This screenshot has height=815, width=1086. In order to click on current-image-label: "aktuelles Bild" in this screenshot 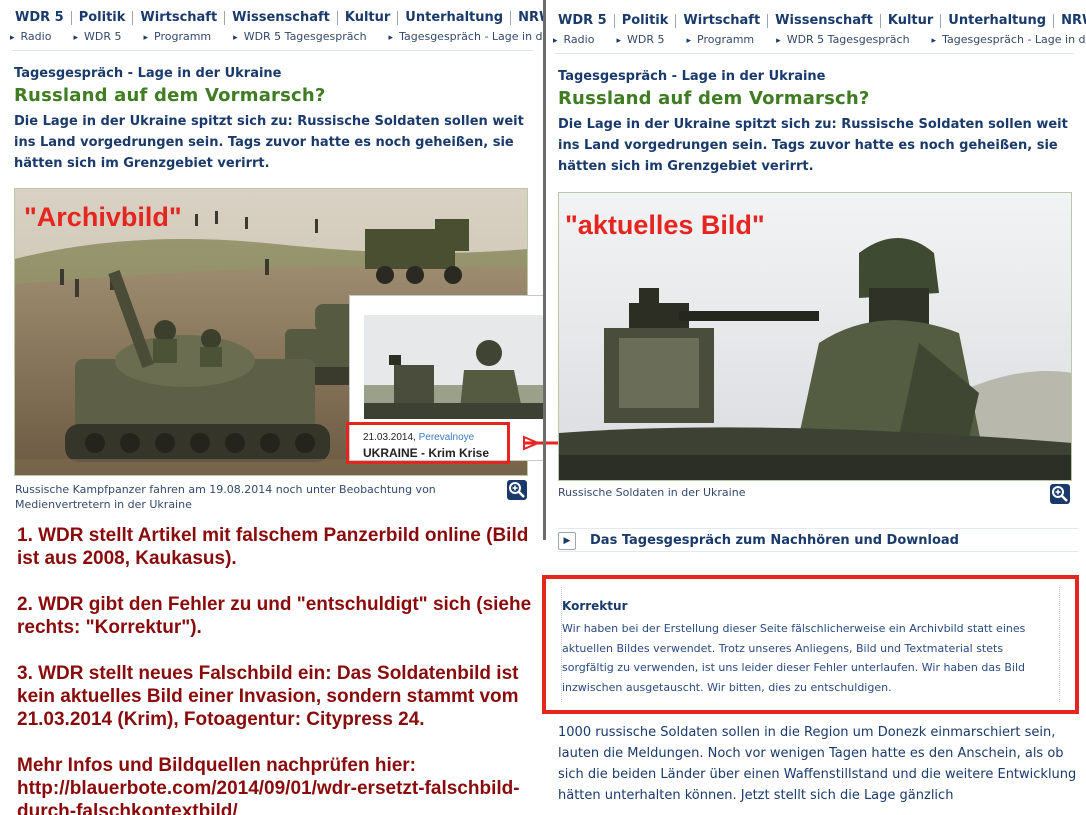, I will do `click(665, 225)`.